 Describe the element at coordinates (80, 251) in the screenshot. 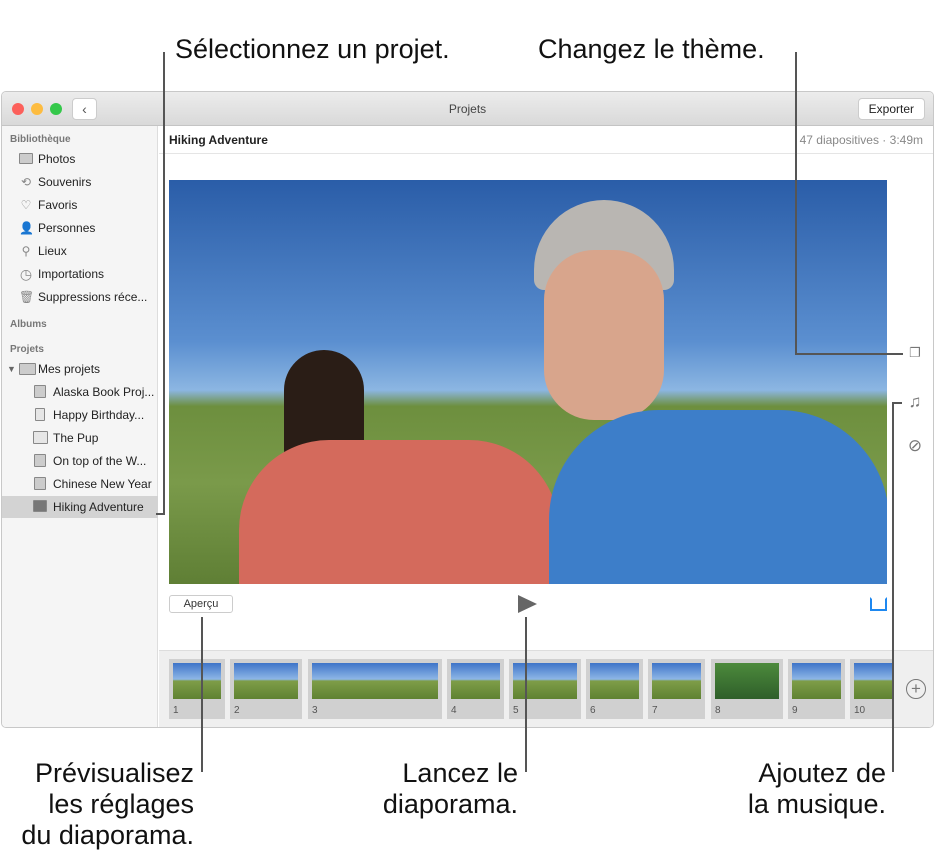

I see `sidebar-item-places: ⚲ Lieux` at that location.